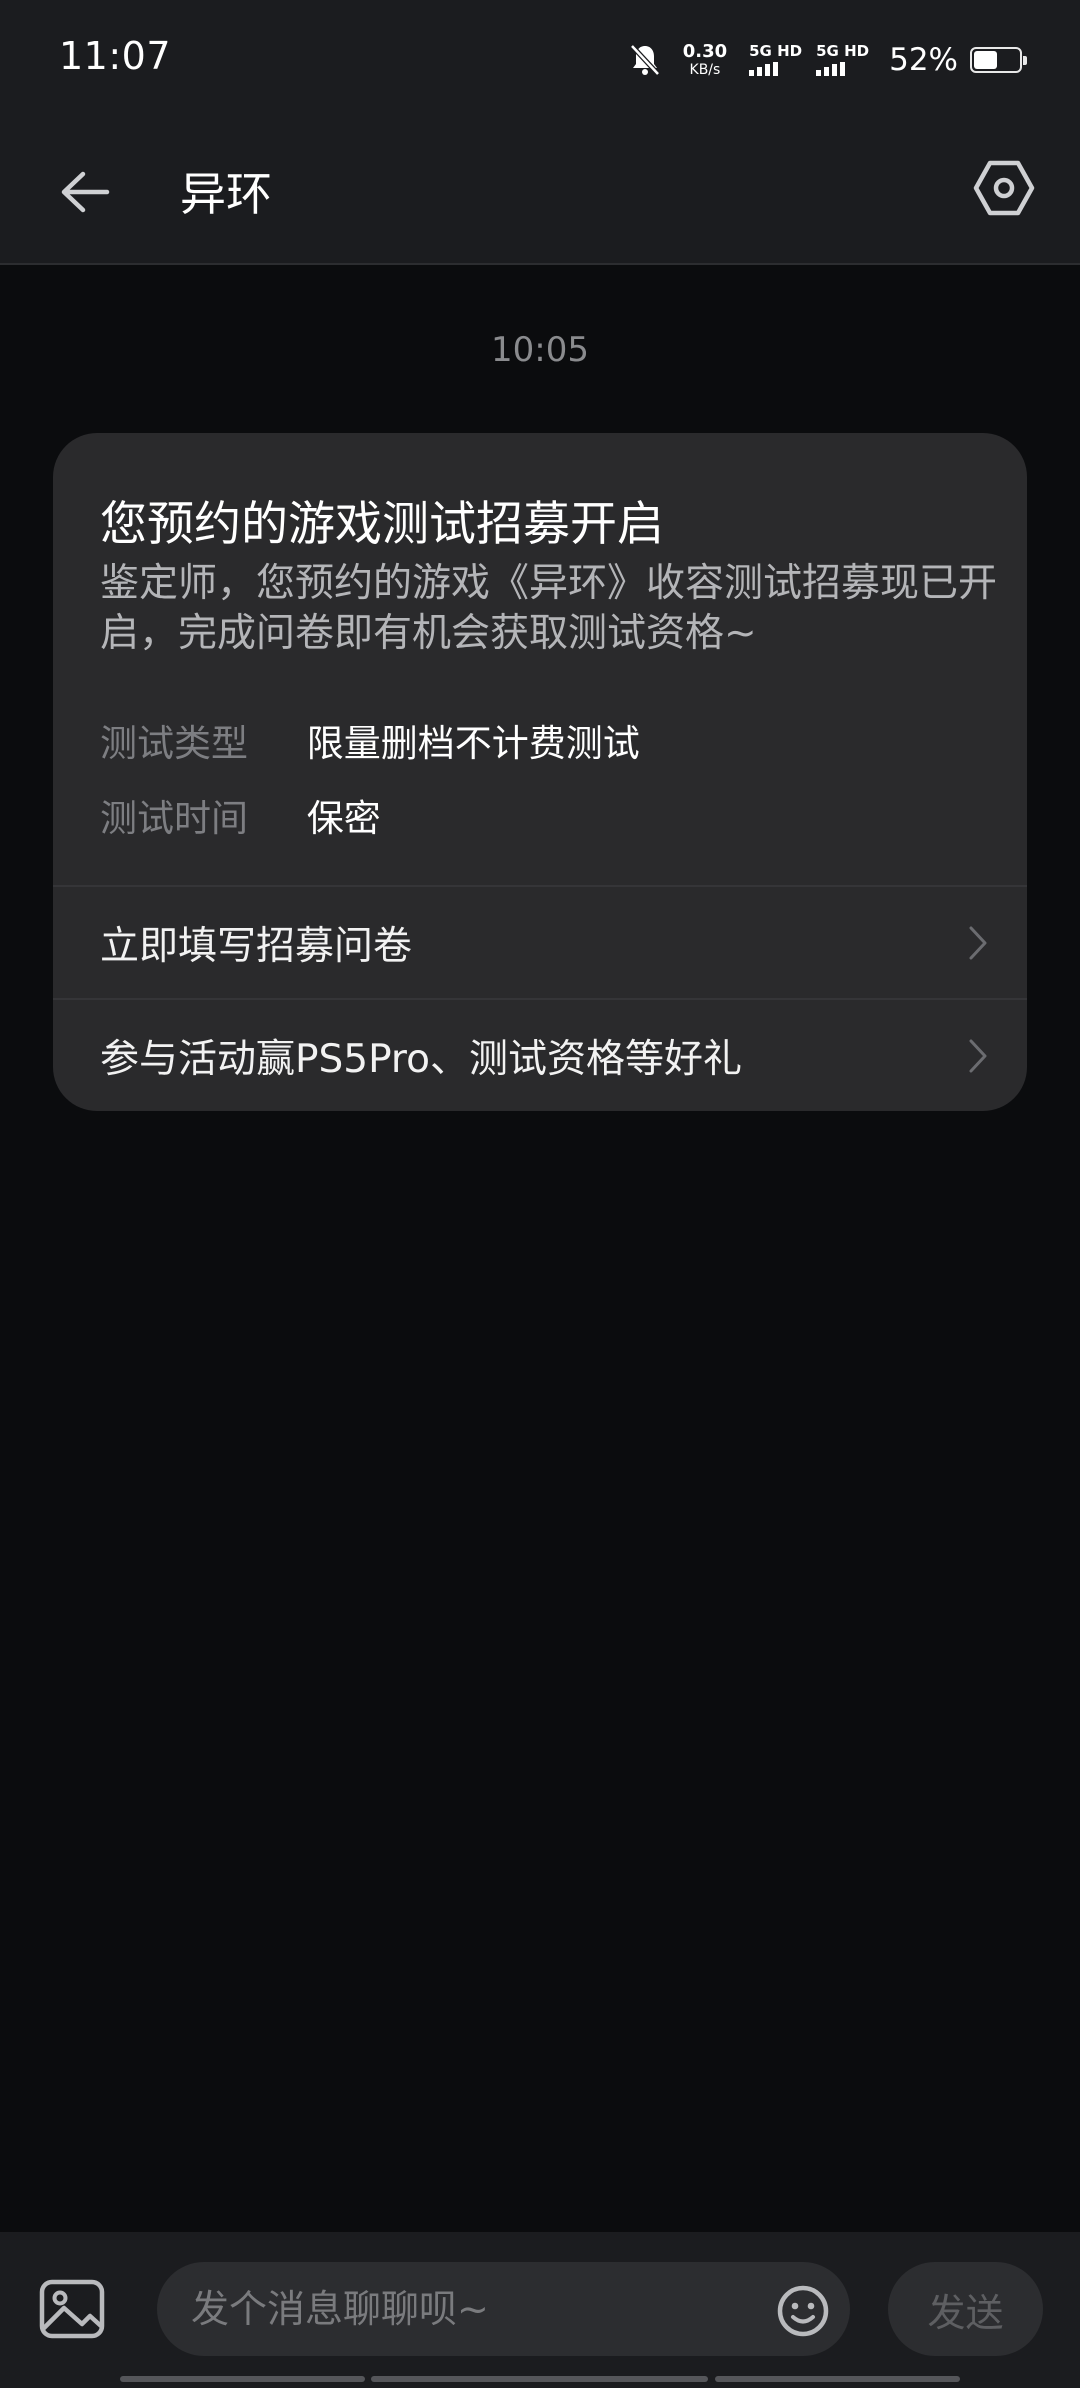 The height and width of the screenshot is (2388, 1080). I want to click on image-icon, so click(72, 2309).